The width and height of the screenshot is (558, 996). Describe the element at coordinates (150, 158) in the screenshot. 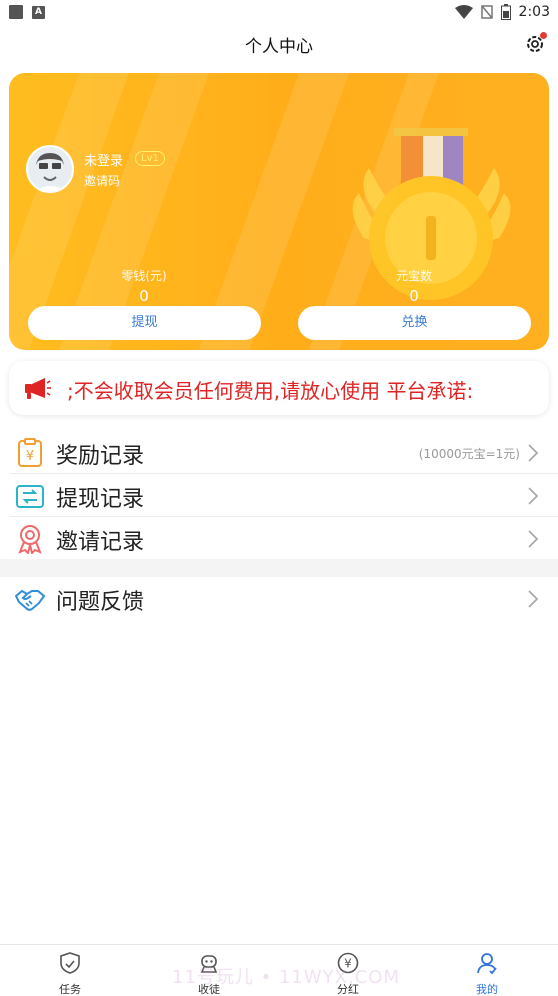

I see `level-badge: Lv1` at that location.